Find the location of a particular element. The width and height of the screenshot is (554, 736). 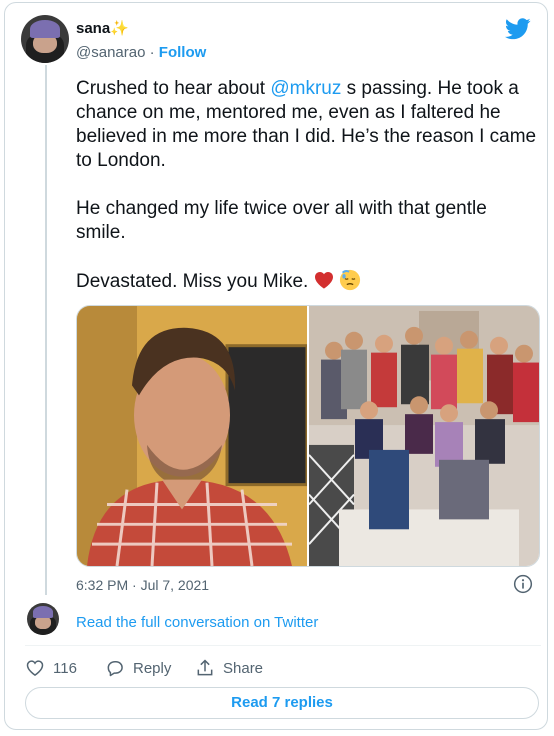

read-full-conversation-link: Read the full conversation on Twitter is located at coordinates (197, 622).